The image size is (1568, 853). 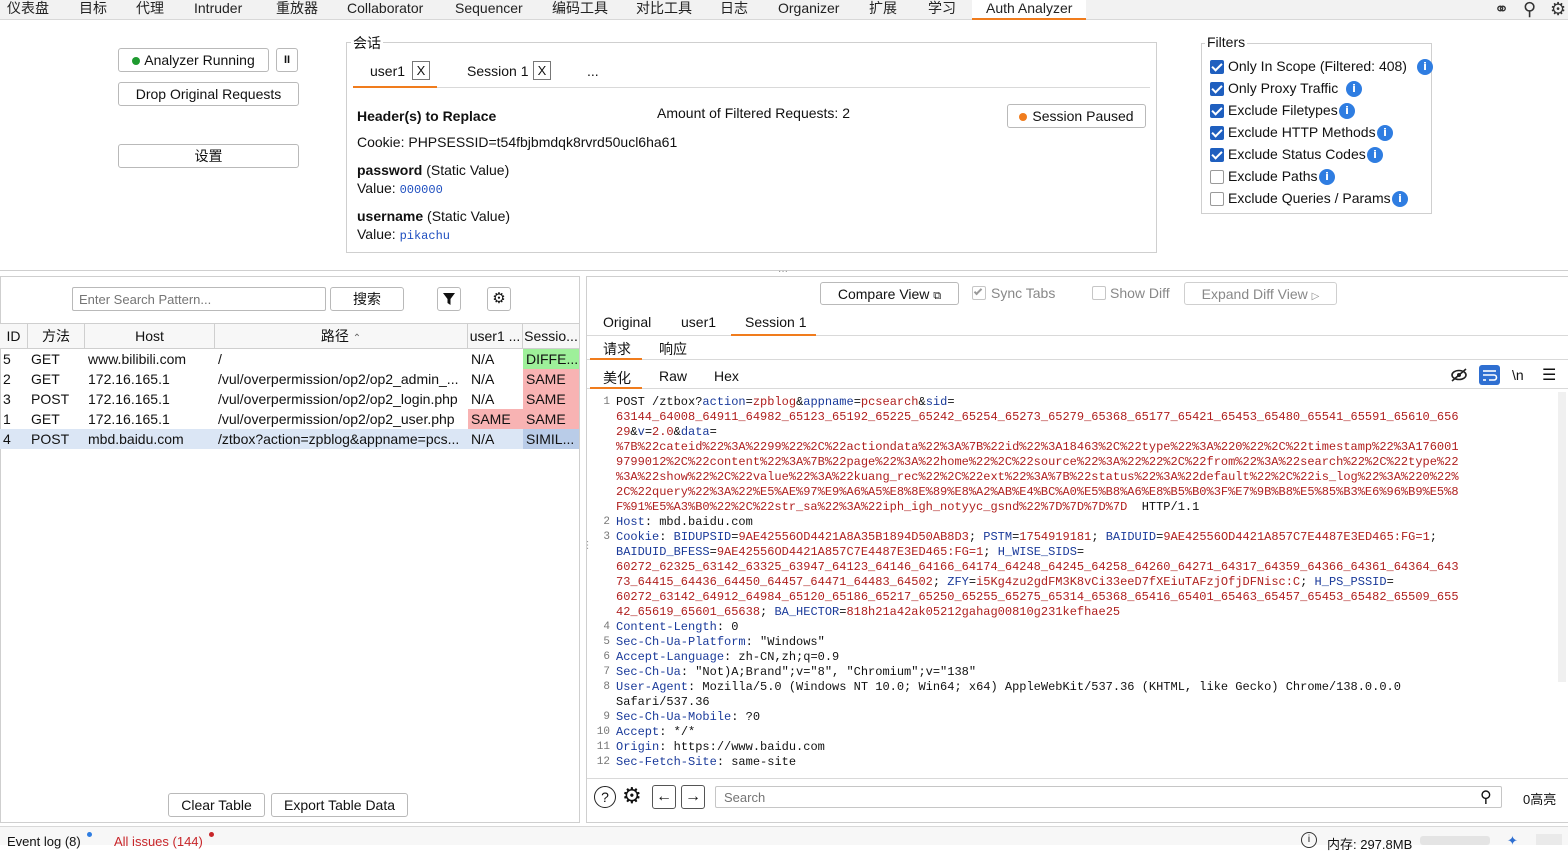 What do you see at coordinates (339, 805) in the screenshot?
I see `export-table-data-button: Export Table Data` at bounding box center [339, 805].